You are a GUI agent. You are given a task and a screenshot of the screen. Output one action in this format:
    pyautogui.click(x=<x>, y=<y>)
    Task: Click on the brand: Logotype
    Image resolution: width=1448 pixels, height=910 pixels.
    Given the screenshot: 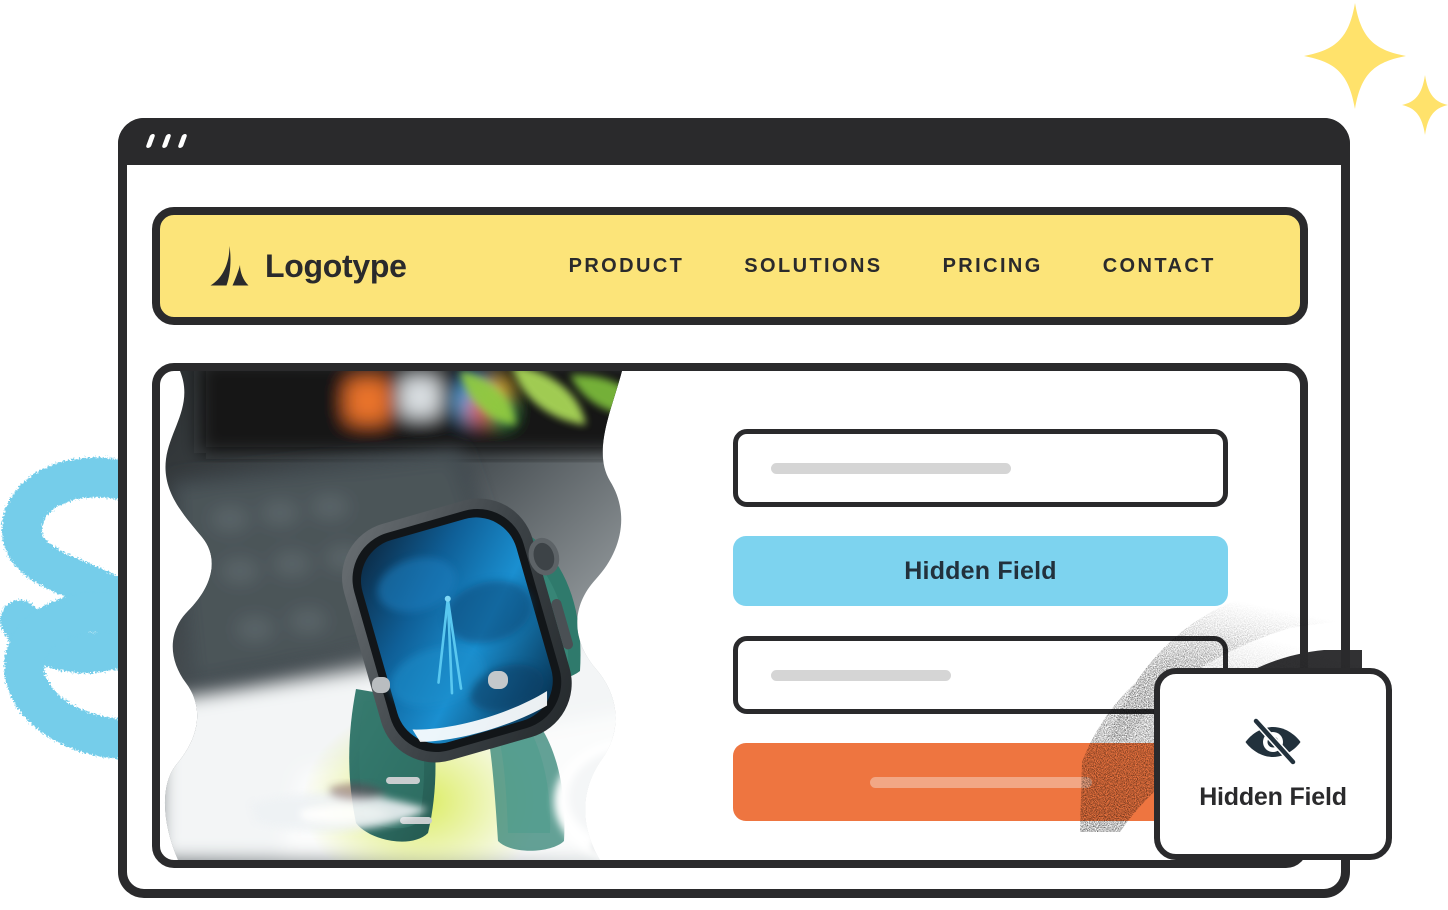 What is the action you would take?
    pyautogui.click(x=307, y=266)
    